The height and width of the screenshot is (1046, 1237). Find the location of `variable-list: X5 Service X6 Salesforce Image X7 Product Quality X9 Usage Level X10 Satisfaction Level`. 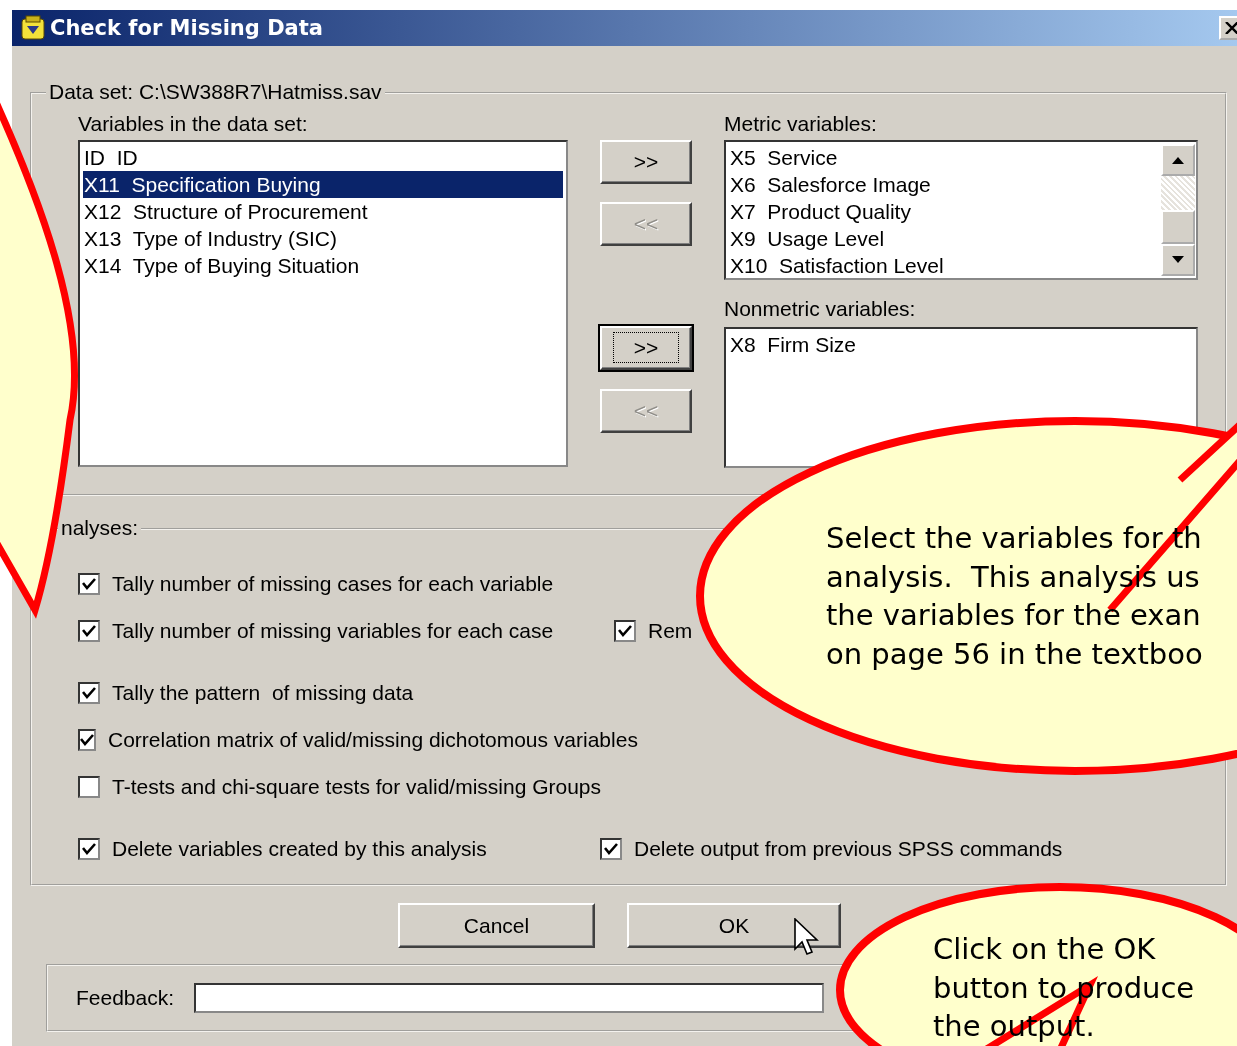

variable-list: X5 Service X6 Salesforce Image X7 Product Quality X9 Usage Level X10 Satisfaction Level is located at coordinates (961, 210).